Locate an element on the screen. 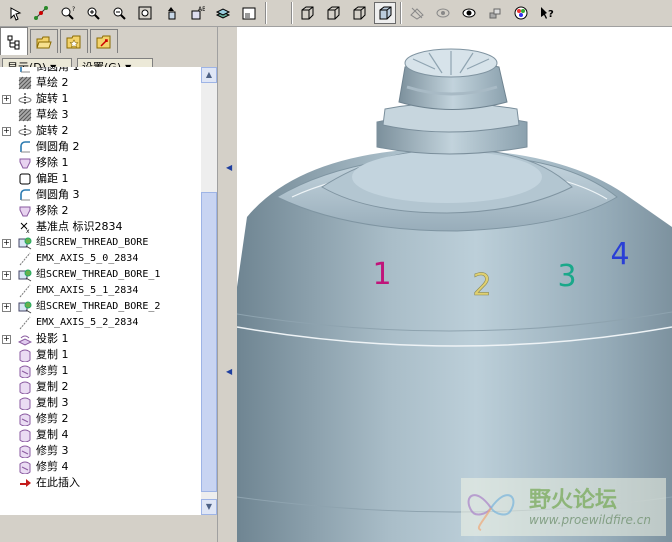 This screenshot has width=672, height=542. datum-axes-button is located at coordinates (443, 13).